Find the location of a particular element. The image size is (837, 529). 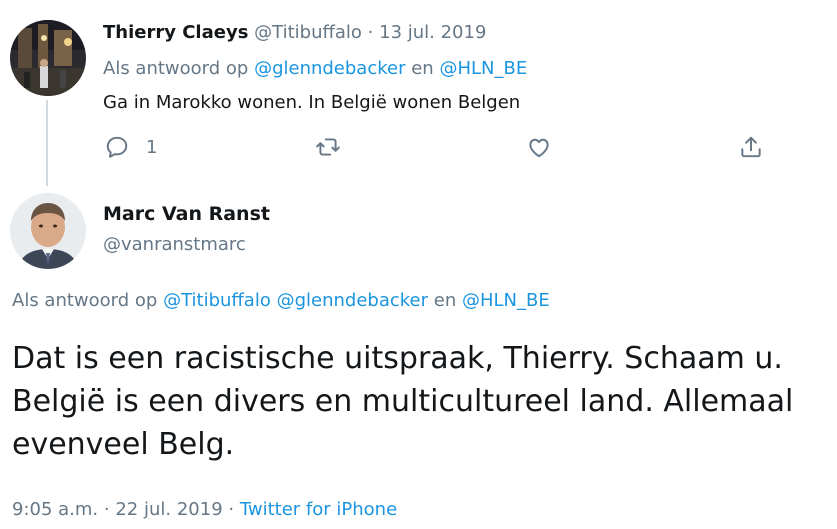

reply-author-name: Thierry Claeys is located at coordinates (175, 32).